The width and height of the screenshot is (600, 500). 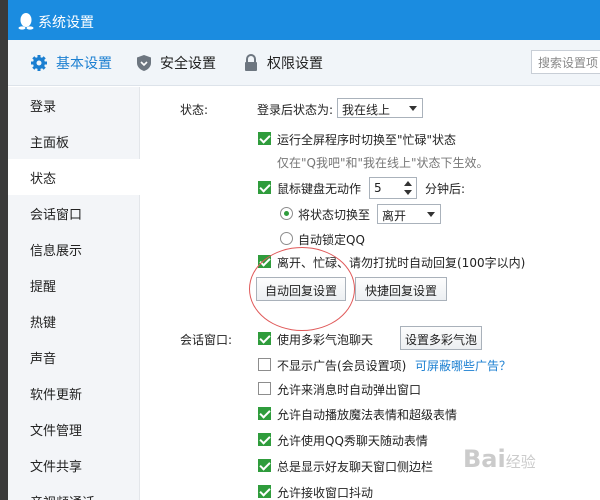 I want to click on tab-label: 安全设置, so click(x=188, y=64).